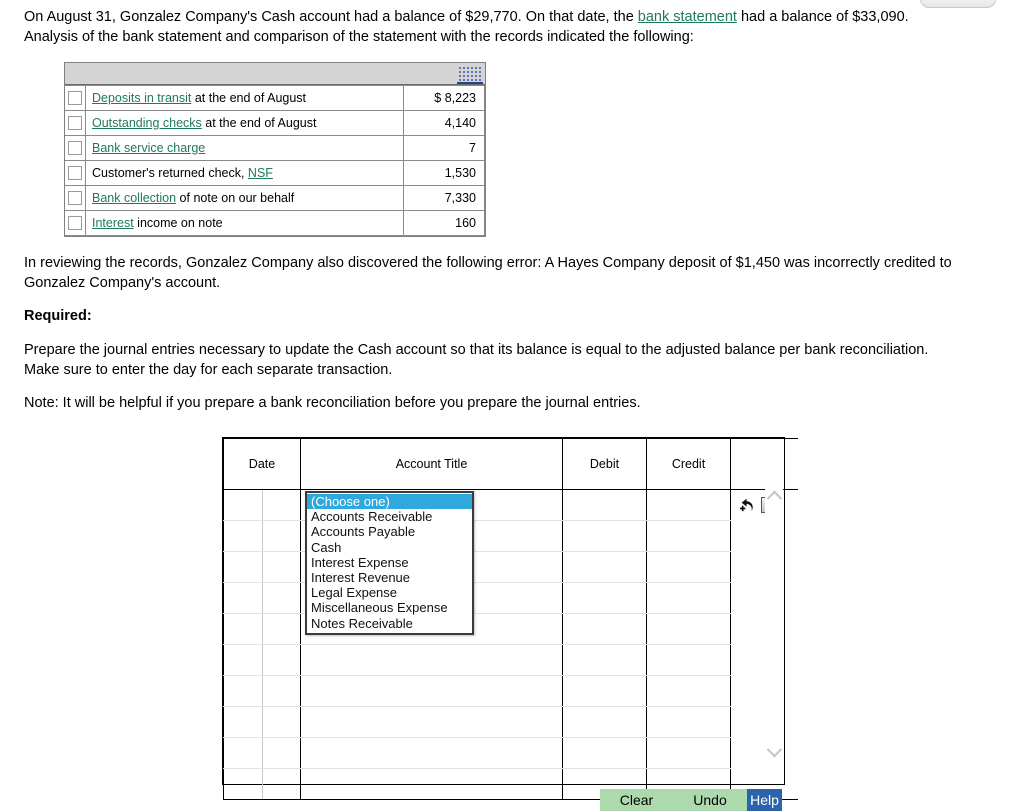 The width and height of the screenshot is (1024, 812). I want to click on scroll-down-arrow-icon, so click(774, 751).